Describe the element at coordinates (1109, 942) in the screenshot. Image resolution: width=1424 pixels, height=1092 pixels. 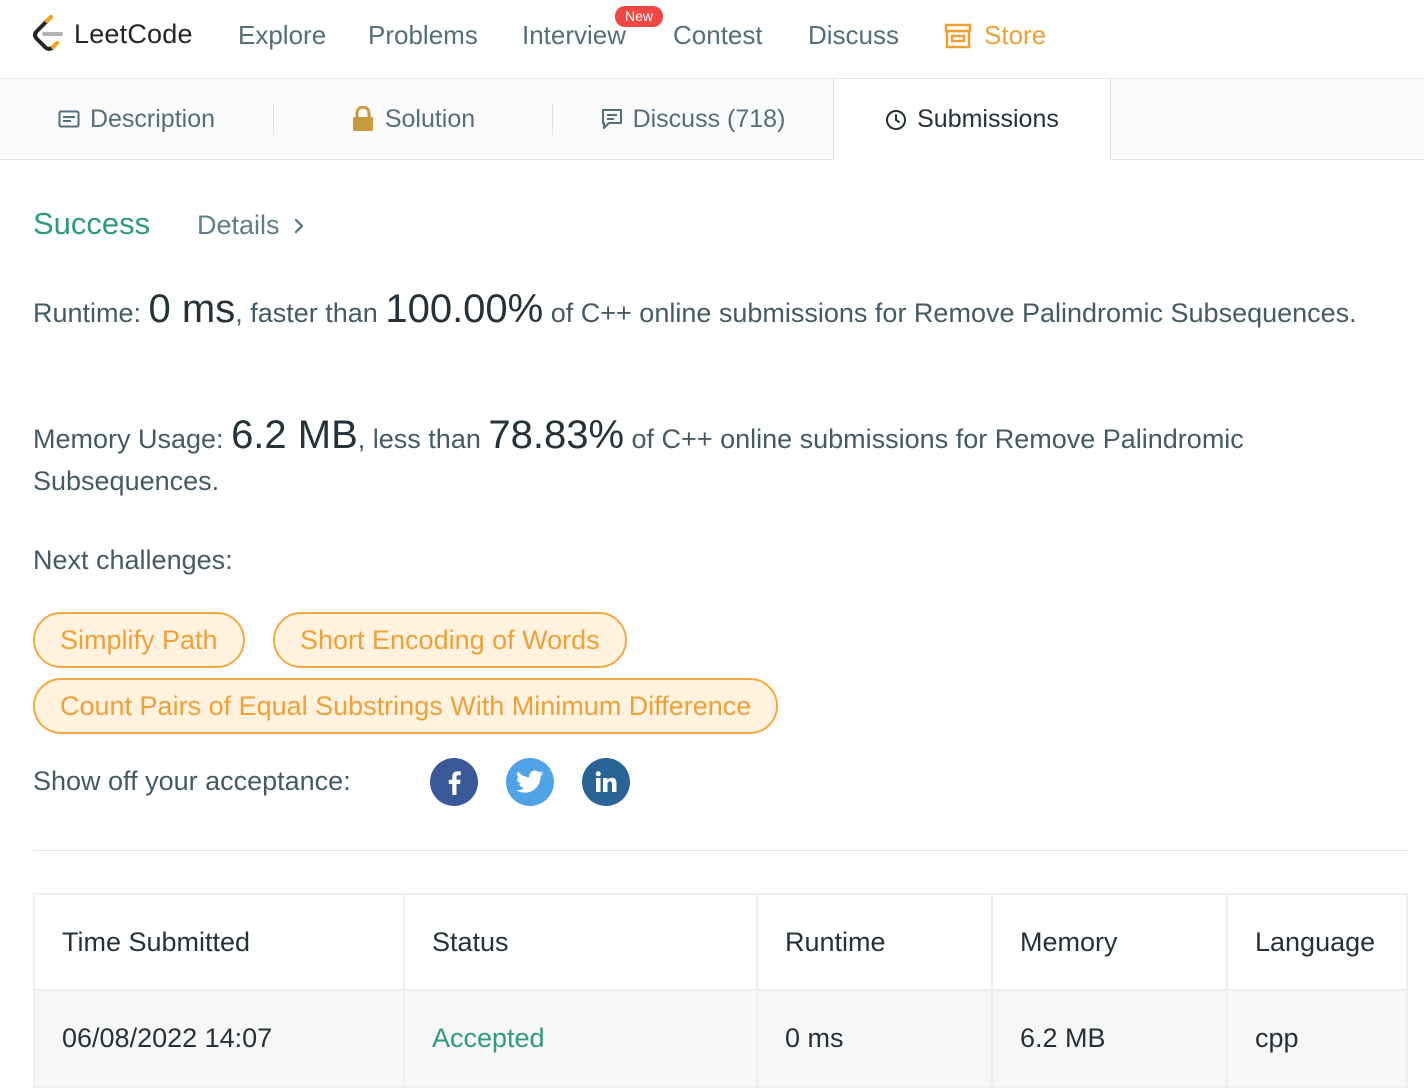
I see `column-header-memory: Memory` at that location.